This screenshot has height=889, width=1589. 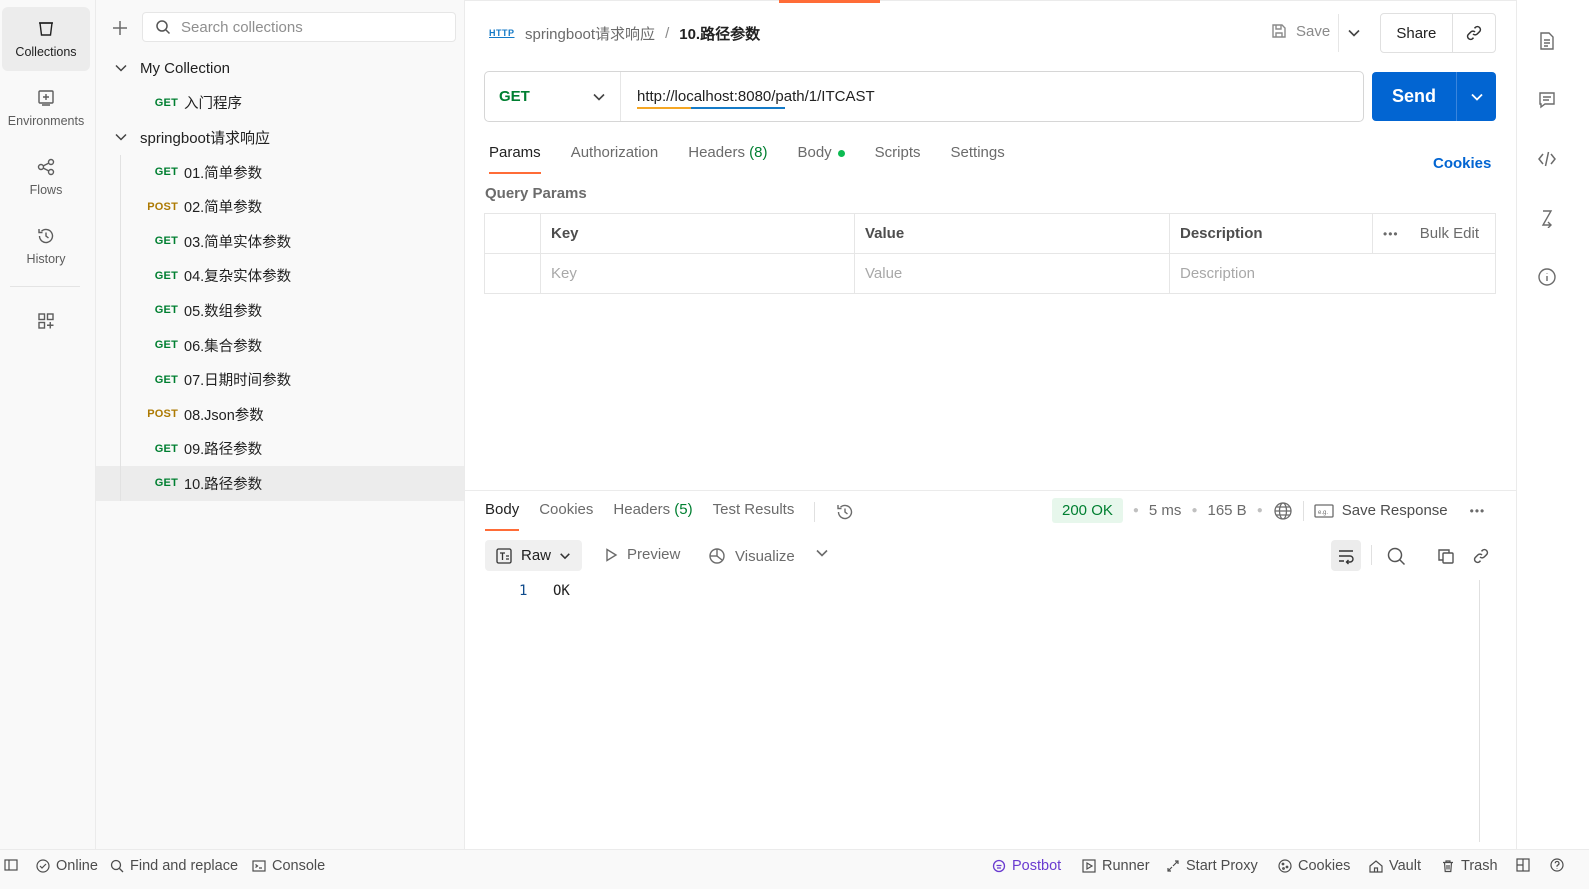 What do you see at coordinates (280, 449) in the screenshot?
I see `request-item: GET 09.路径参数` at bounding box center [280, 449].